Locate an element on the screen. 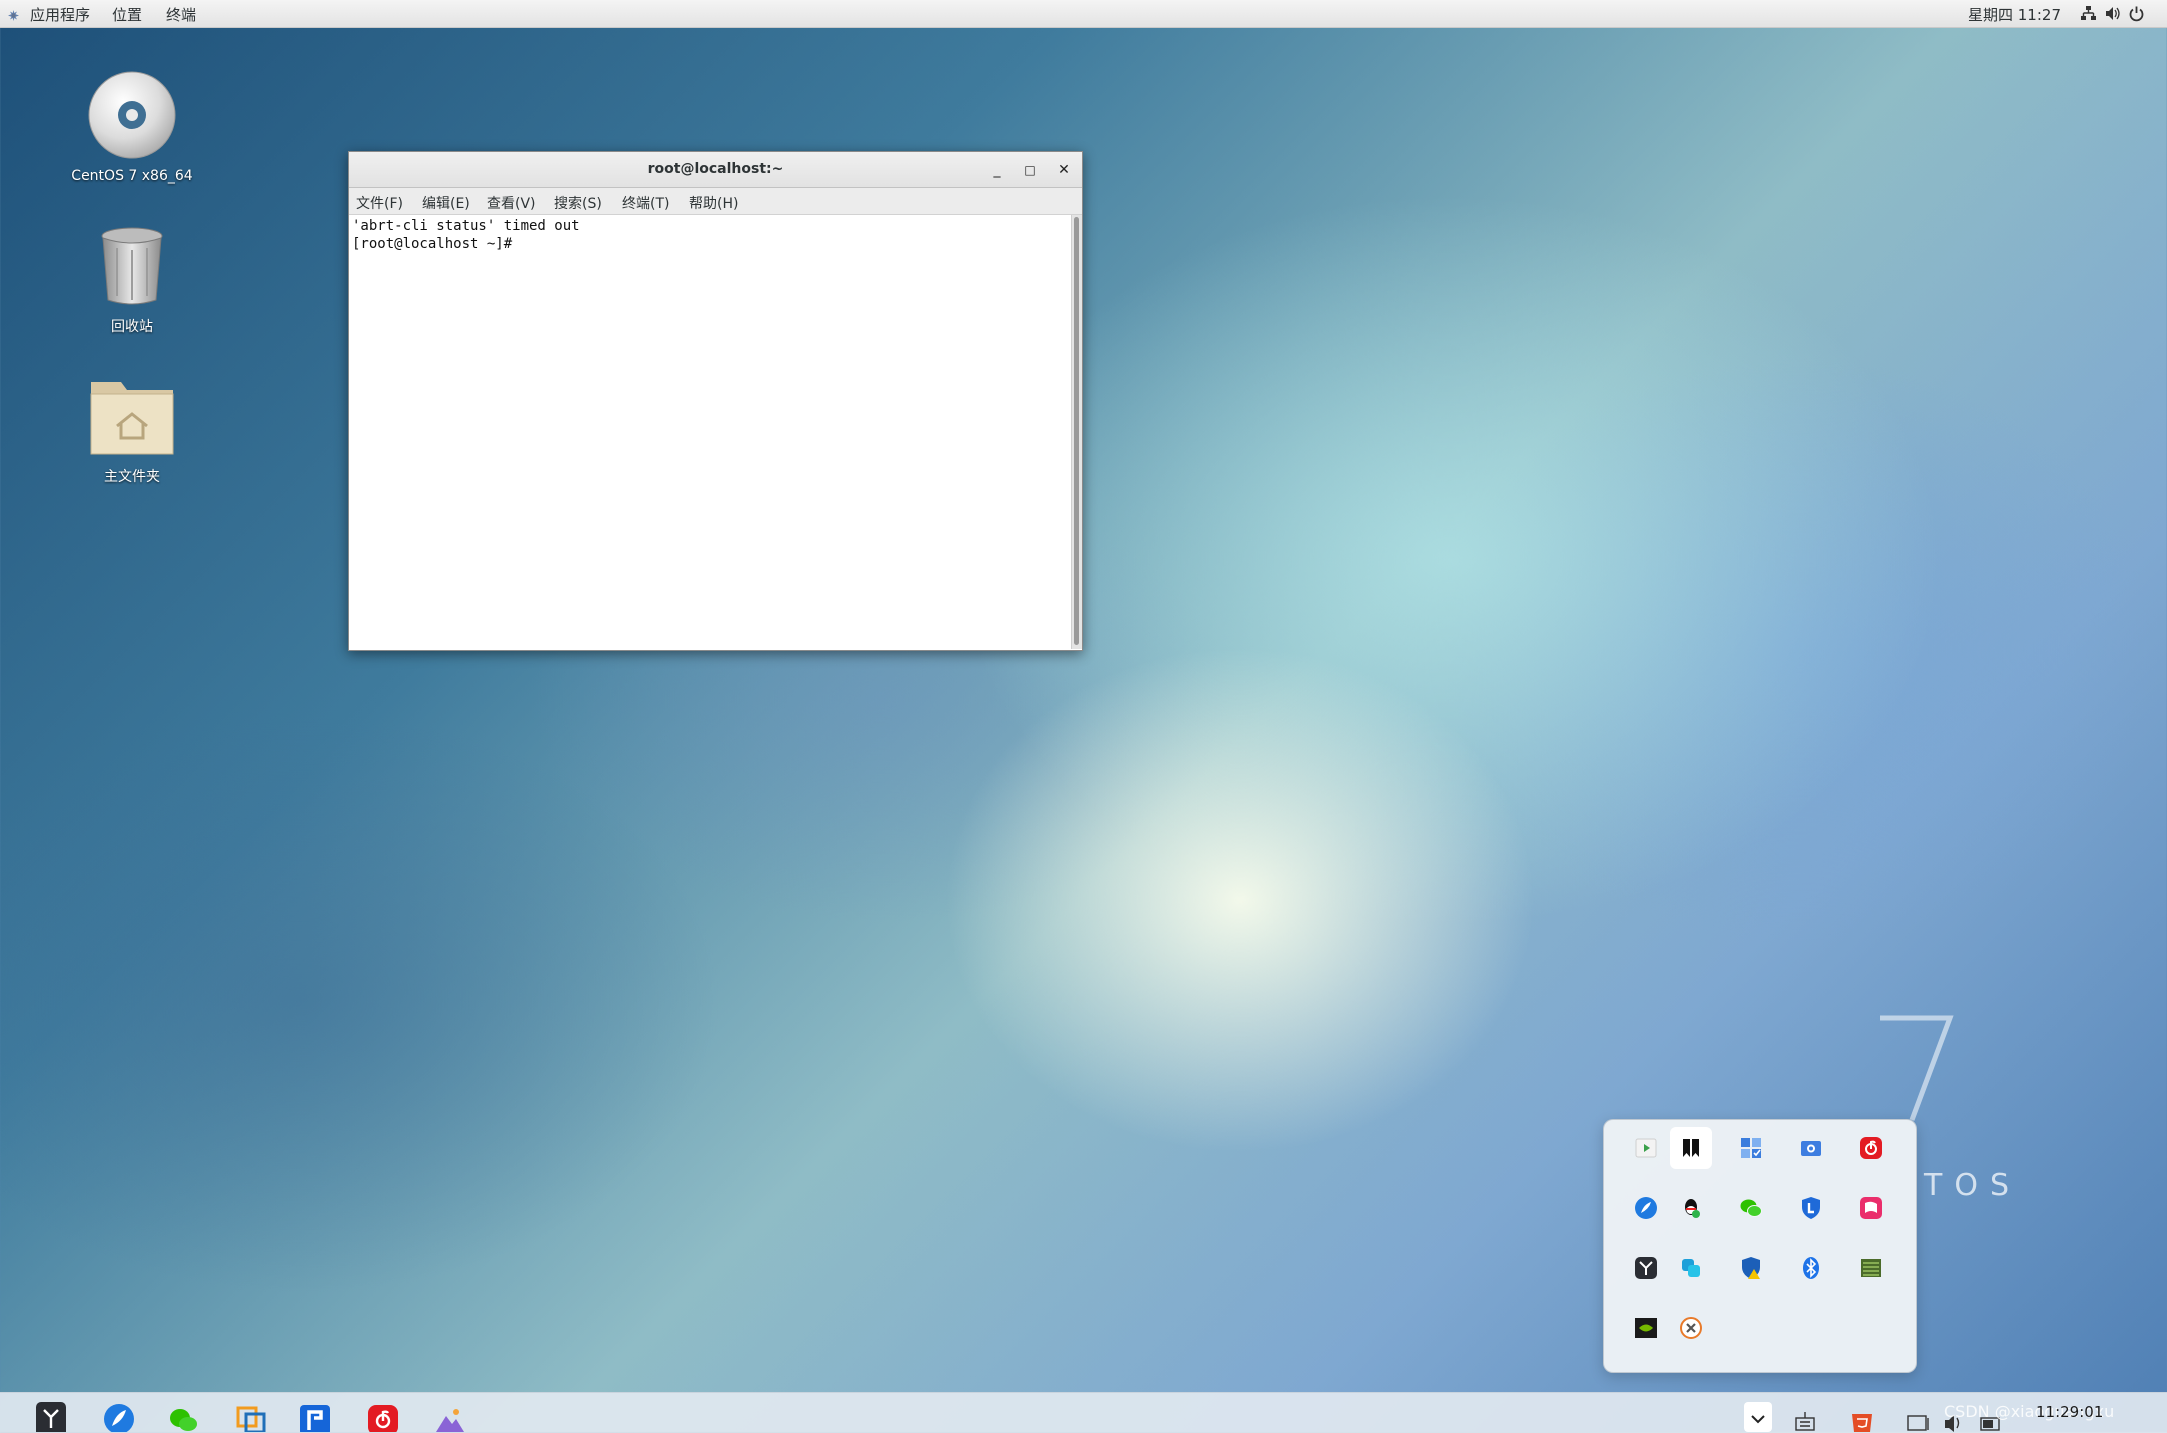 Image resolution: width=2167 pixels, height=1433 pixels. top-panel: 应用程序 位置 终端 星期四 11:27 is located at coordinates (1083, 14).